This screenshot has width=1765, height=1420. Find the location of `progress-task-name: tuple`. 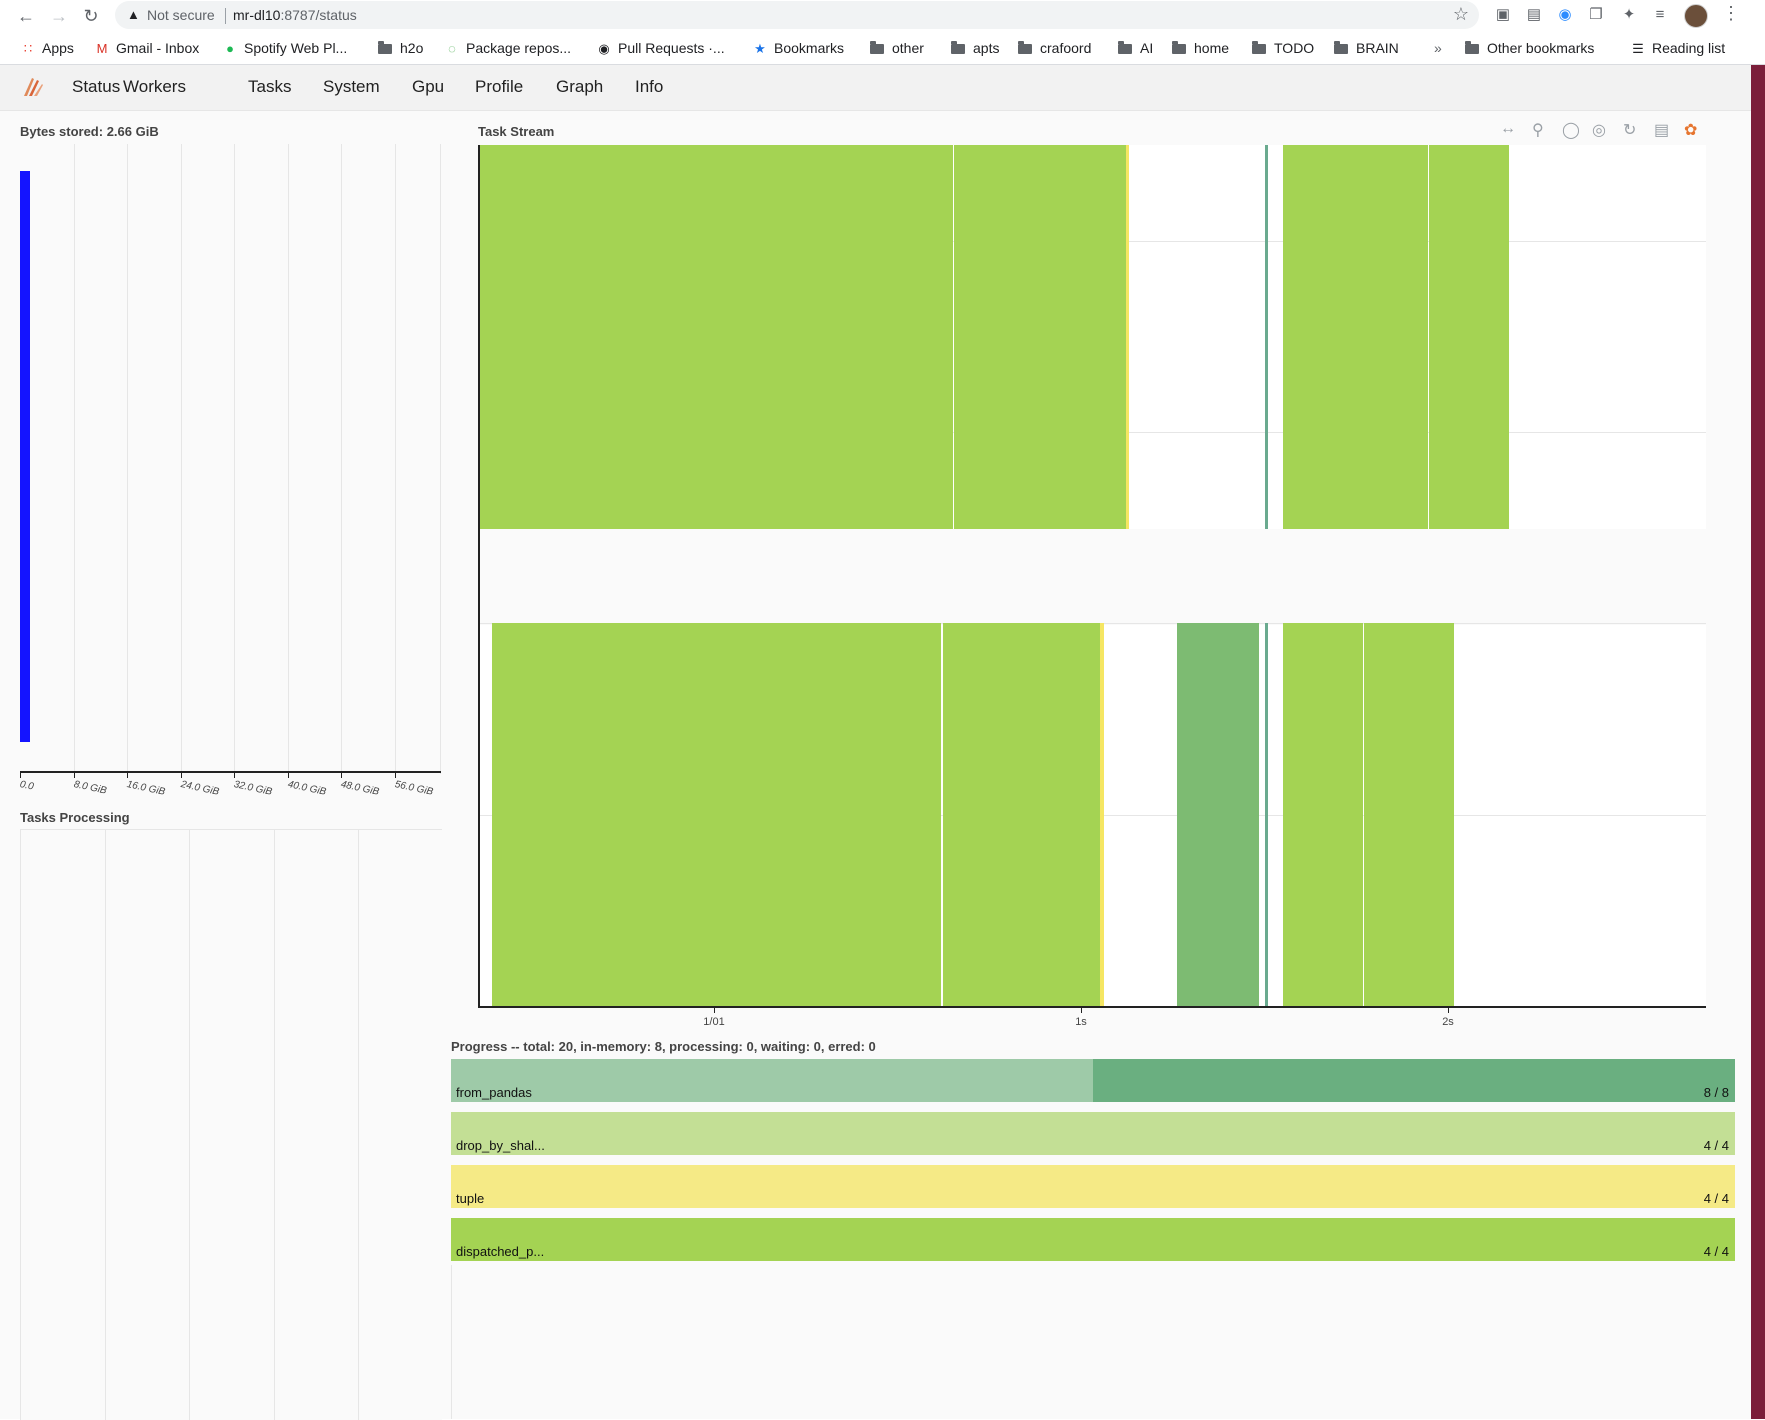

progress-task-name: tuple is located at coordinates (470, 1198).